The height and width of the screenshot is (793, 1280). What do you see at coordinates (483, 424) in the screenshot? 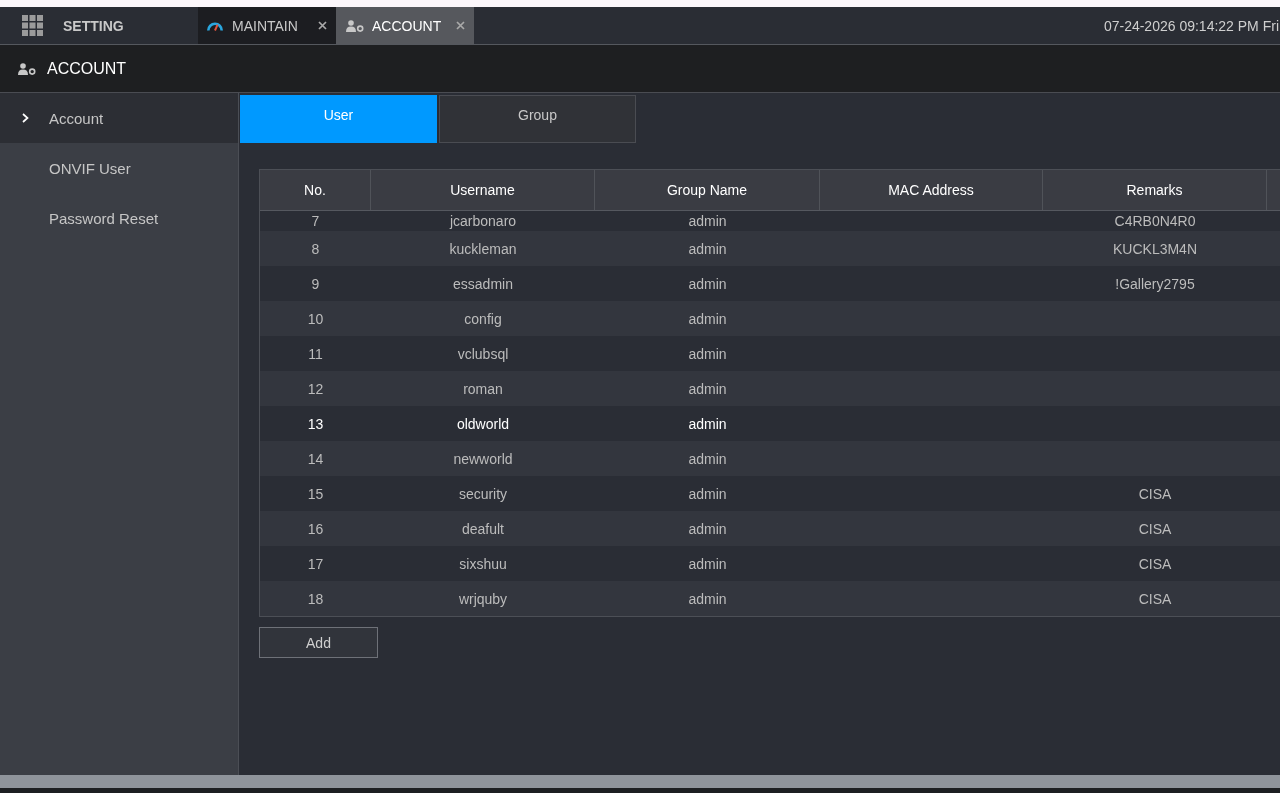
I see `table-cell-text: oldworld` at bounding box center [483, 424].